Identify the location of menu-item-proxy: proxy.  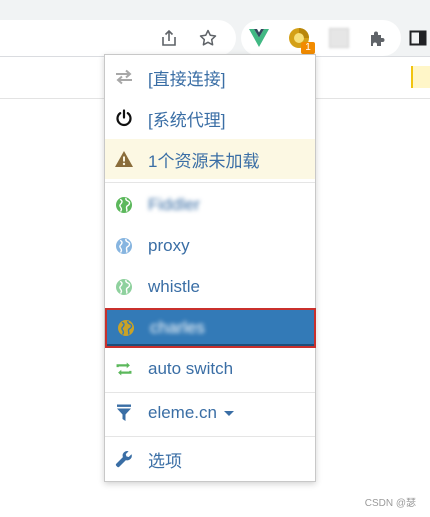
(210, 246).